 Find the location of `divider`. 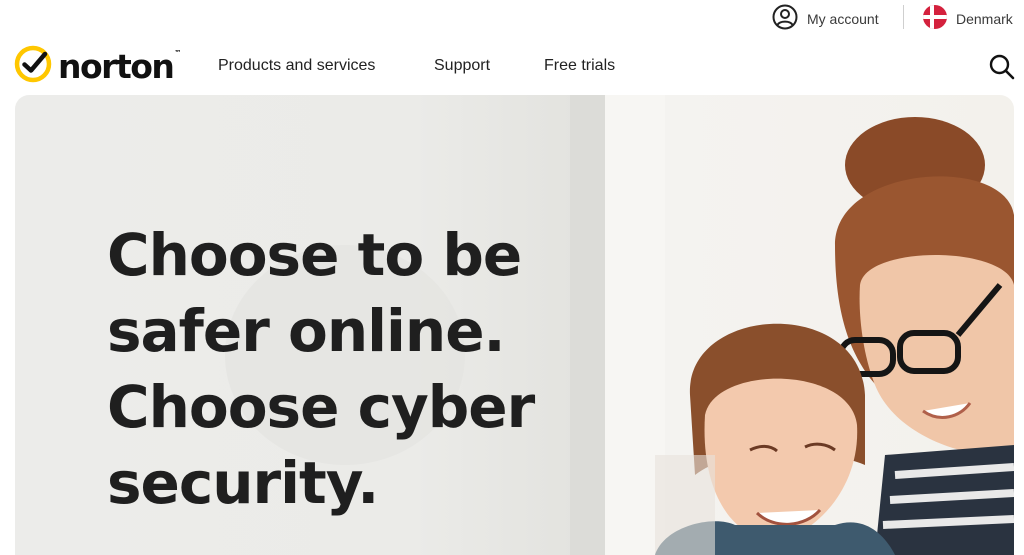

divider is located at coordinates (903, 17).